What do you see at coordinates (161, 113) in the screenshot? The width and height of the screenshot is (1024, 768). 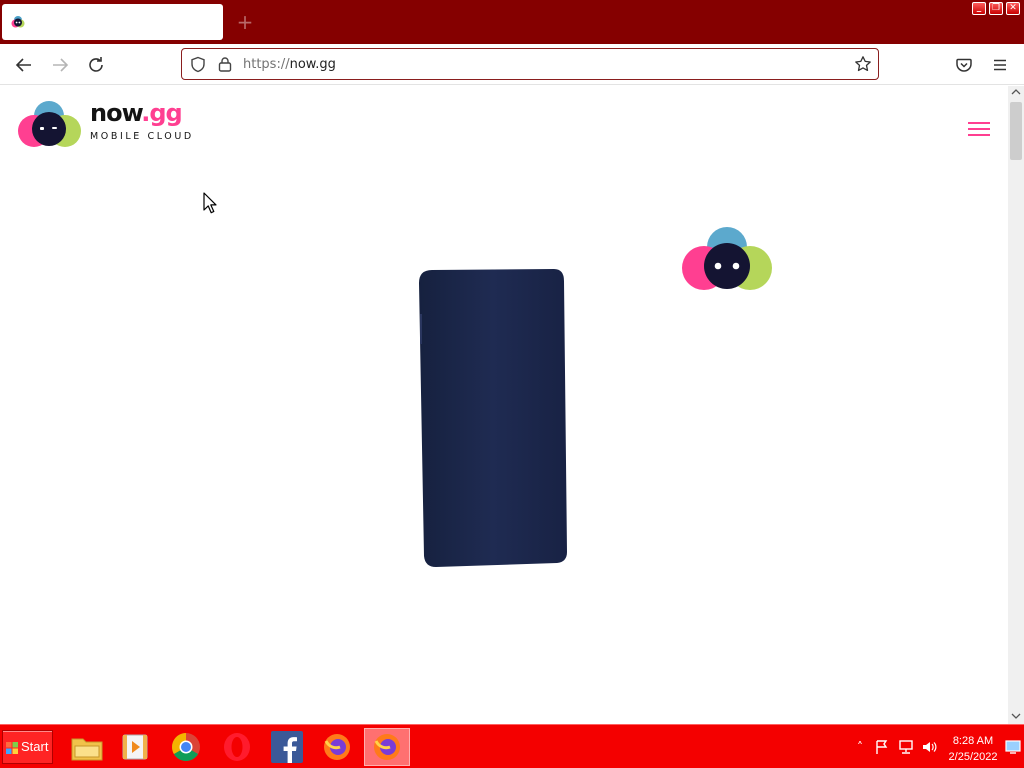 I see `logo-suffix: .gg` at bounding box center [161, 113].